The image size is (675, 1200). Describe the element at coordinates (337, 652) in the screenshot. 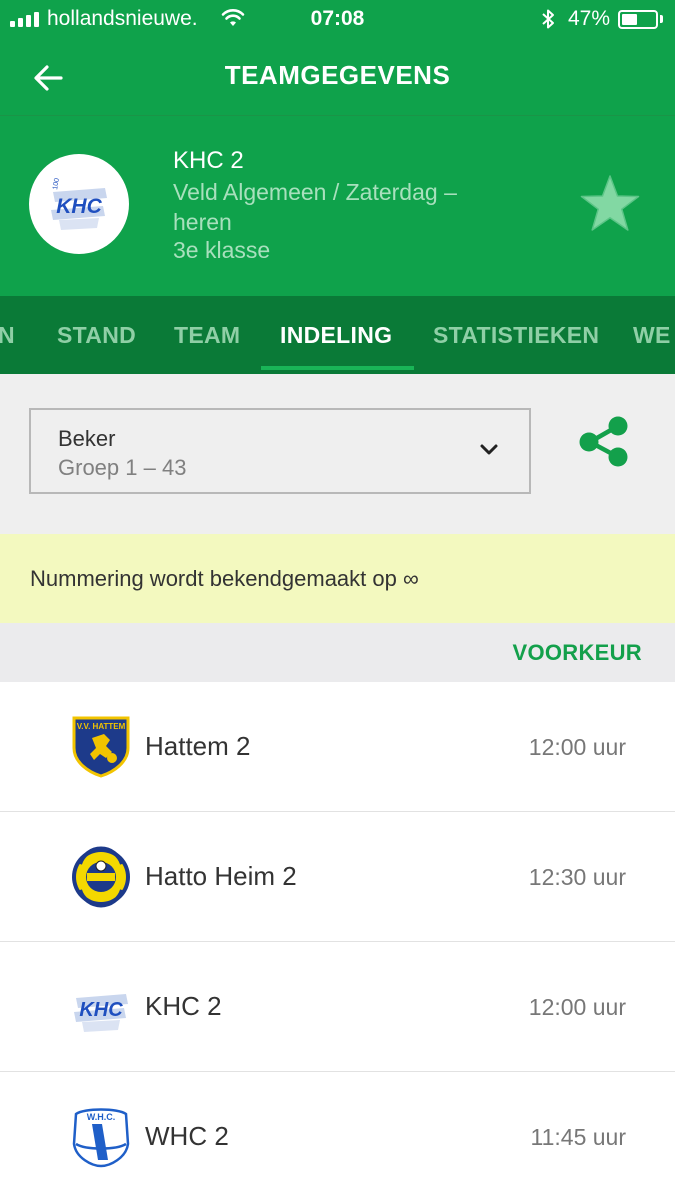

I see `section-header: VOORKEUR` at that location.